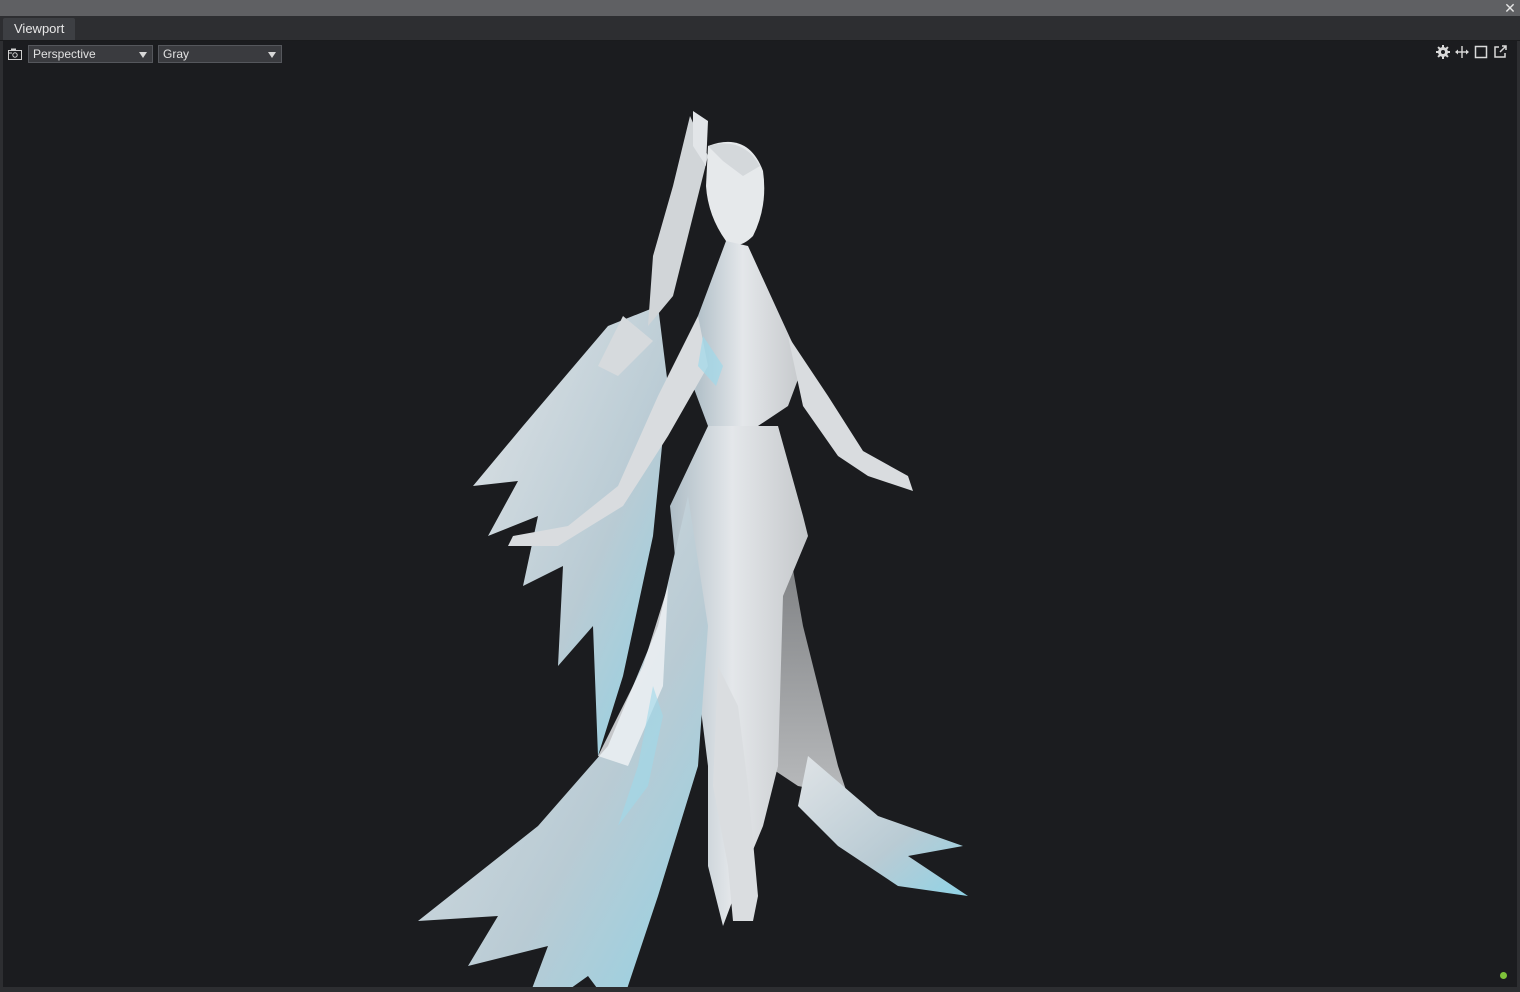  Describe the element at coordinates (1500, 52) in the screenshot. I see `popout-icon` at that location.